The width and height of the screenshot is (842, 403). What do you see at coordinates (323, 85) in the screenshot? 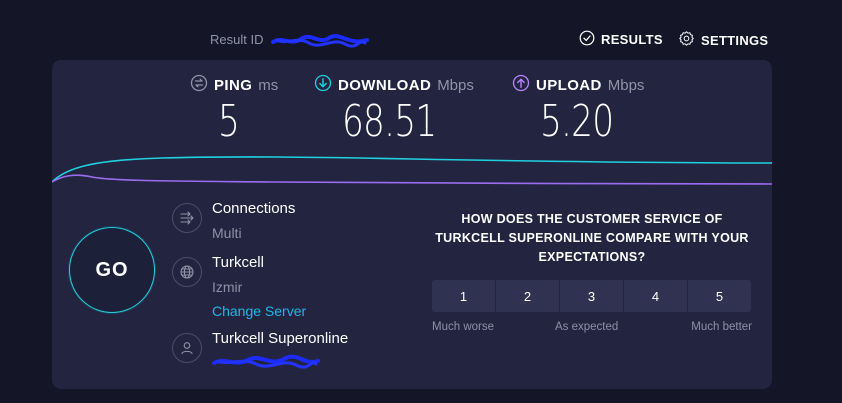
I see `download-icon` at bounding box center [323, 85].